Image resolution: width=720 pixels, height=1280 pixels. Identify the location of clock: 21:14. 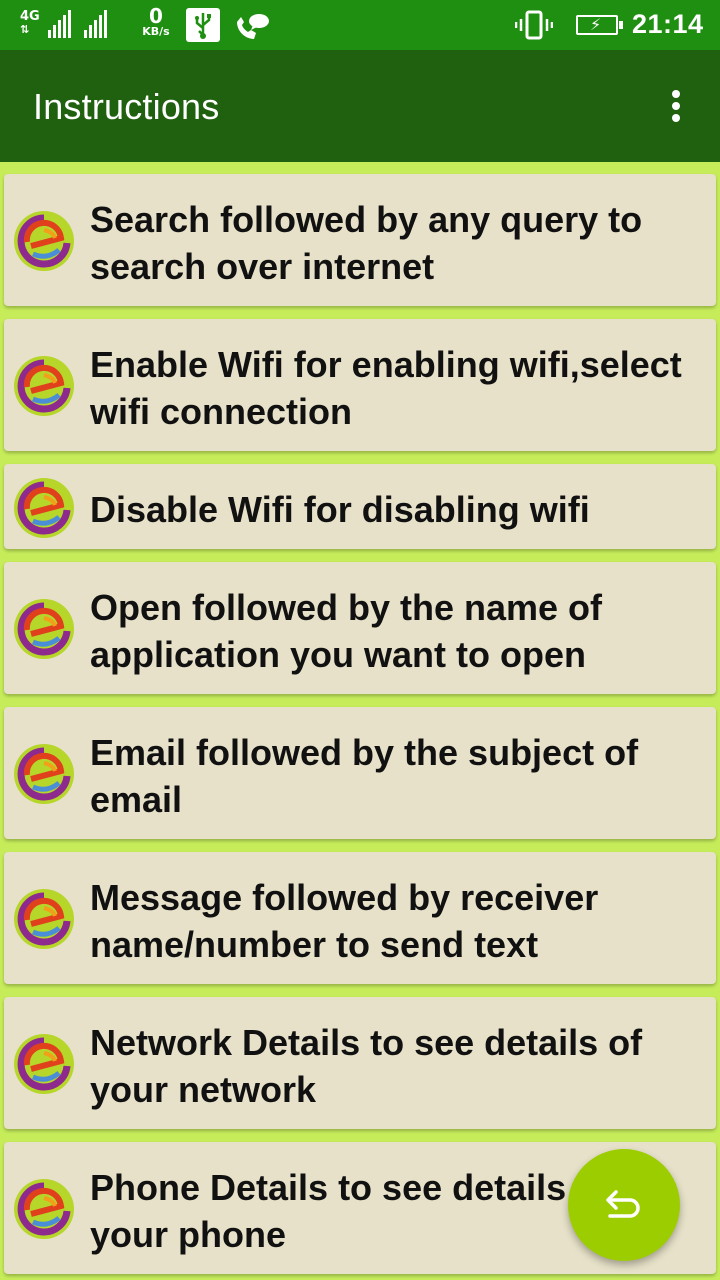
(668, 24).